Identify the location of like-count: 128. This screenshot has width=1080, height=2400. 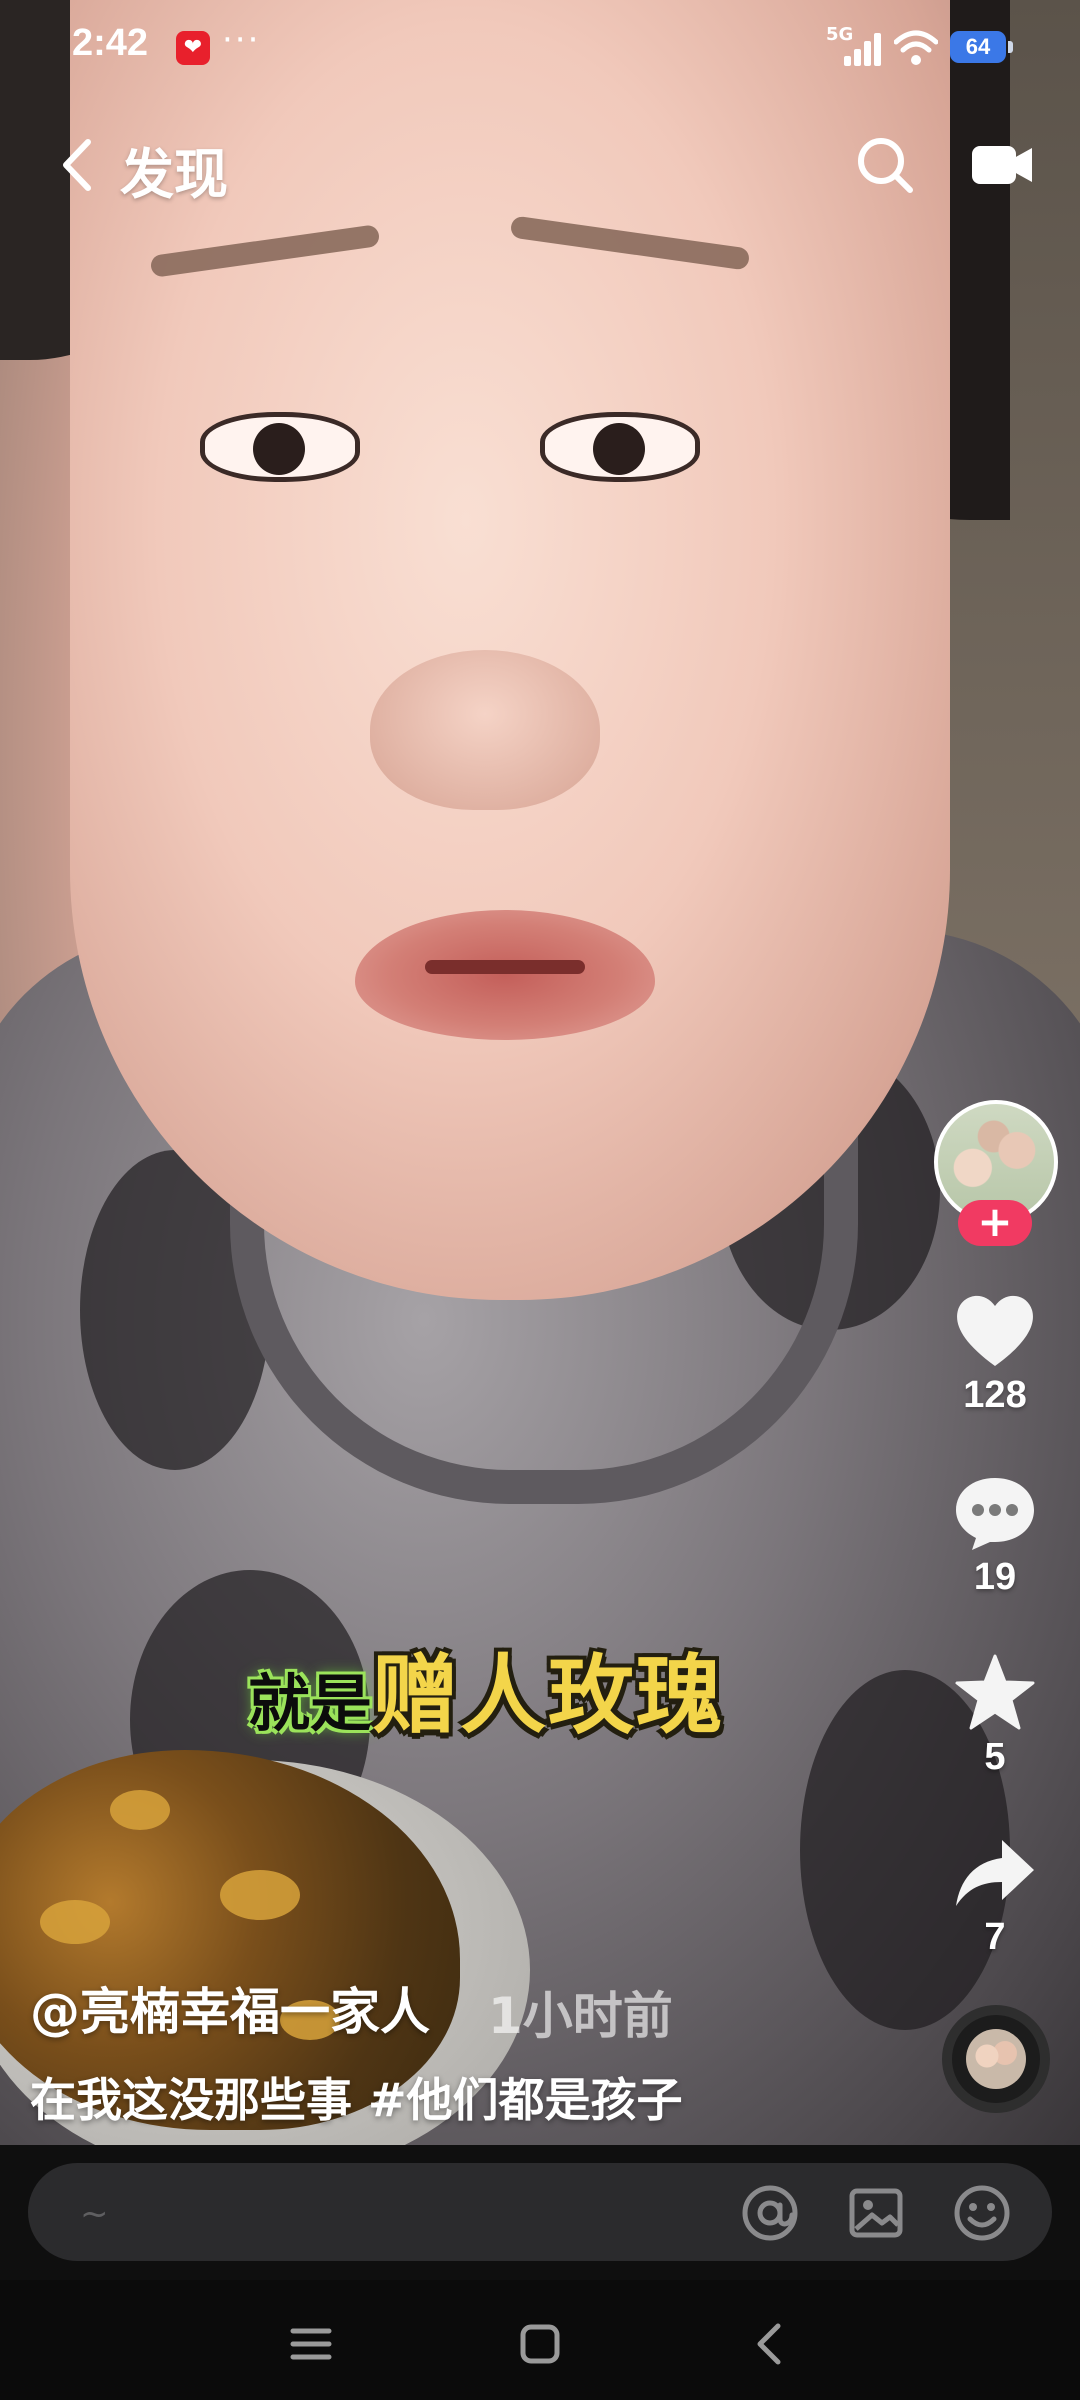
(995, 1395).